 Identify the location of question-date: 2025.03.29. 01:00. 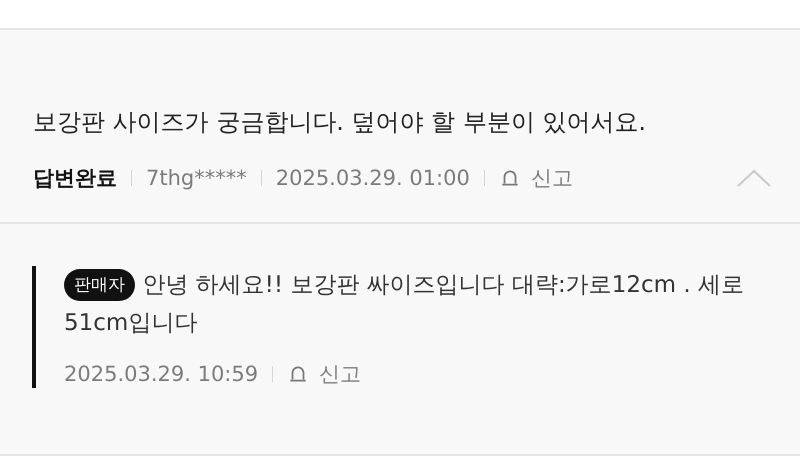
(373, 178).